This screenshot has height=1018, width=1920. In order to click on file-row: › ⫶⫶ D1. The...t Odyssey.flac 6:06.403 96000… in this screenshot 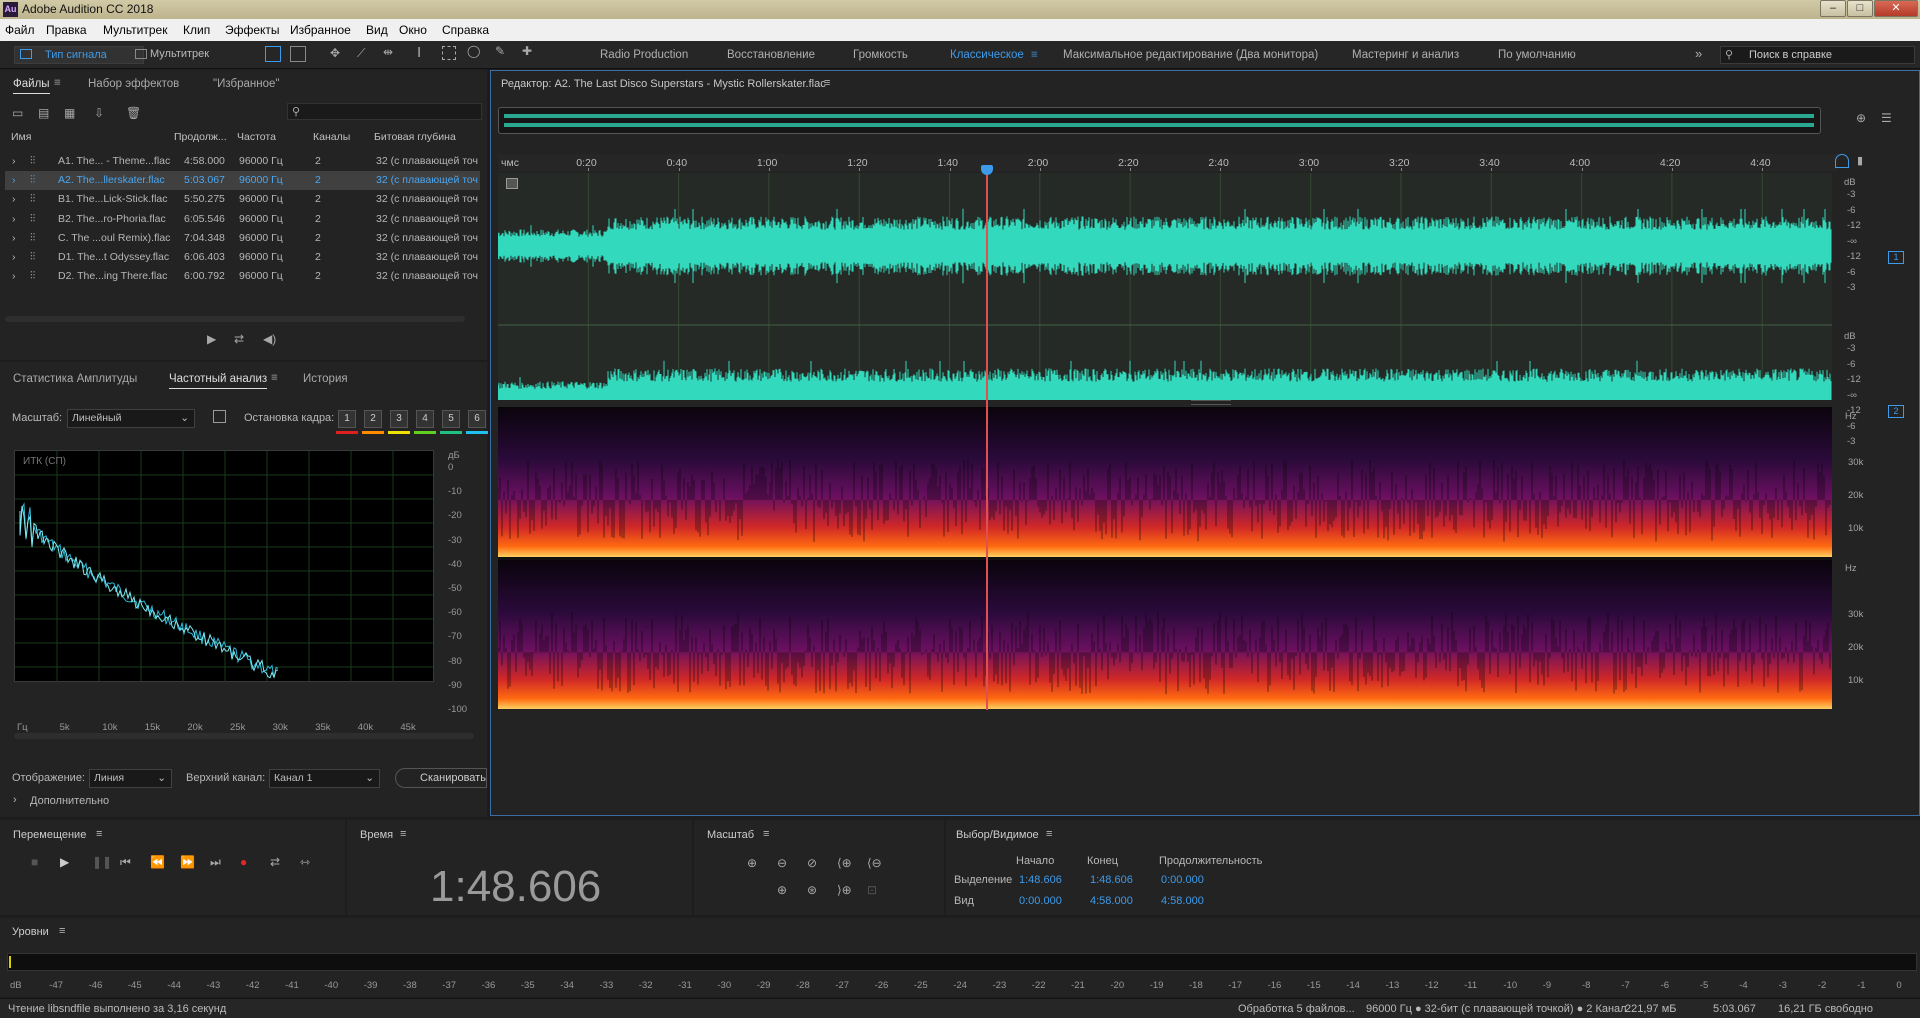, I will do `click(242, 257)`.